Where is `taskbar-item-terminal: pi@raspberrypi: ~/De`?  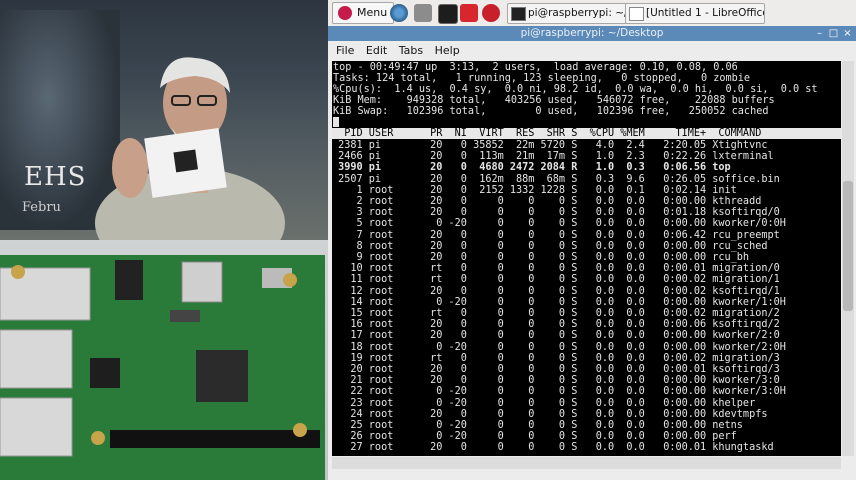
taskbar-item-terminal: pi@raspberrypi: ~/De is located at coordinates (575, 13).